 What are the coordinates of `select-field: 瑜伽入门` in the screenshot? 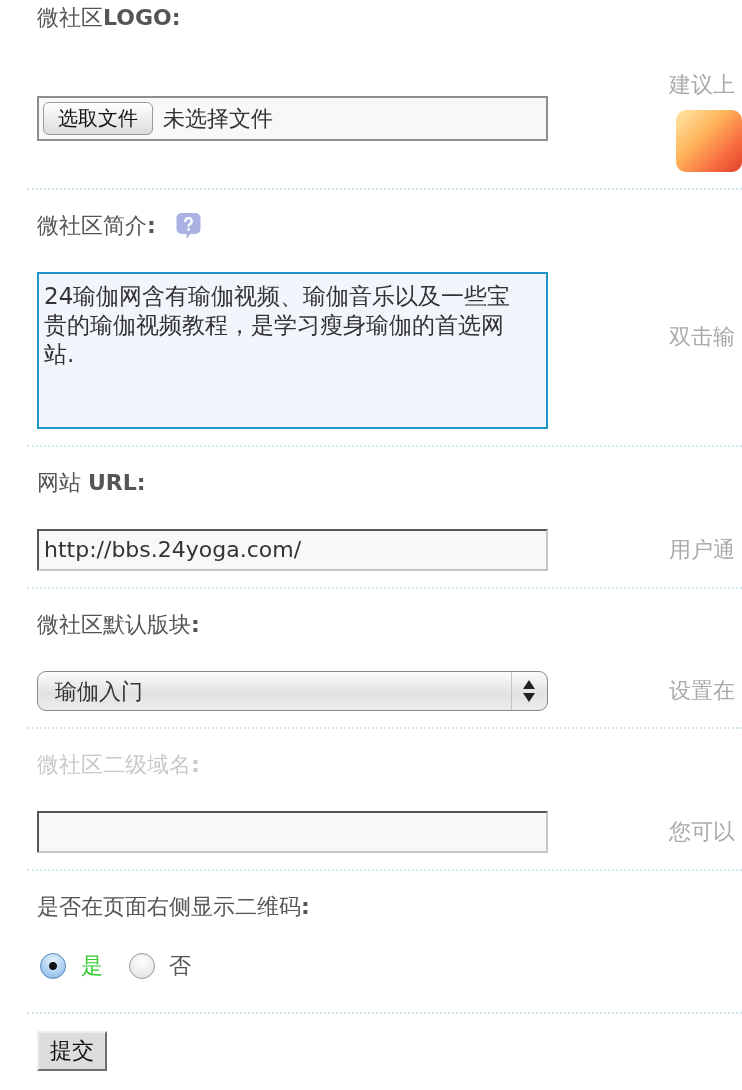 It's located at (292, 691).